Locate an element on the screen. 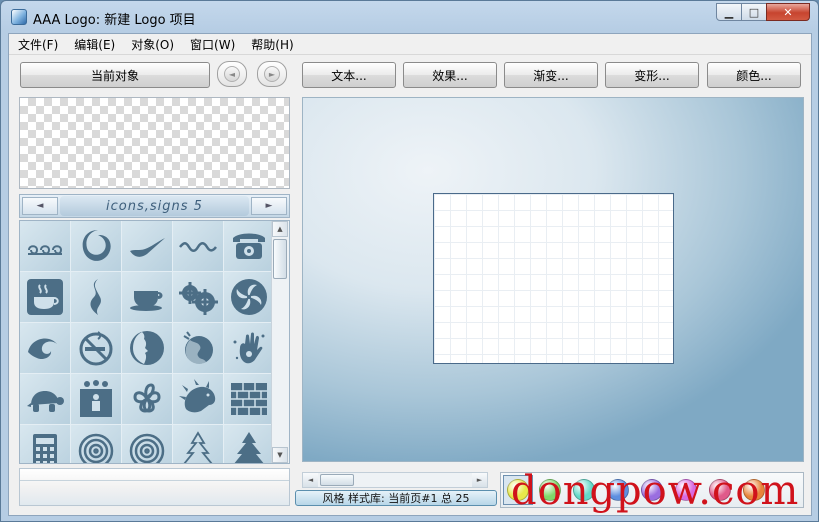 Image resolution: width=819 pixels, height=522 pixels. globe-icon is located at coordinates (198, 348).